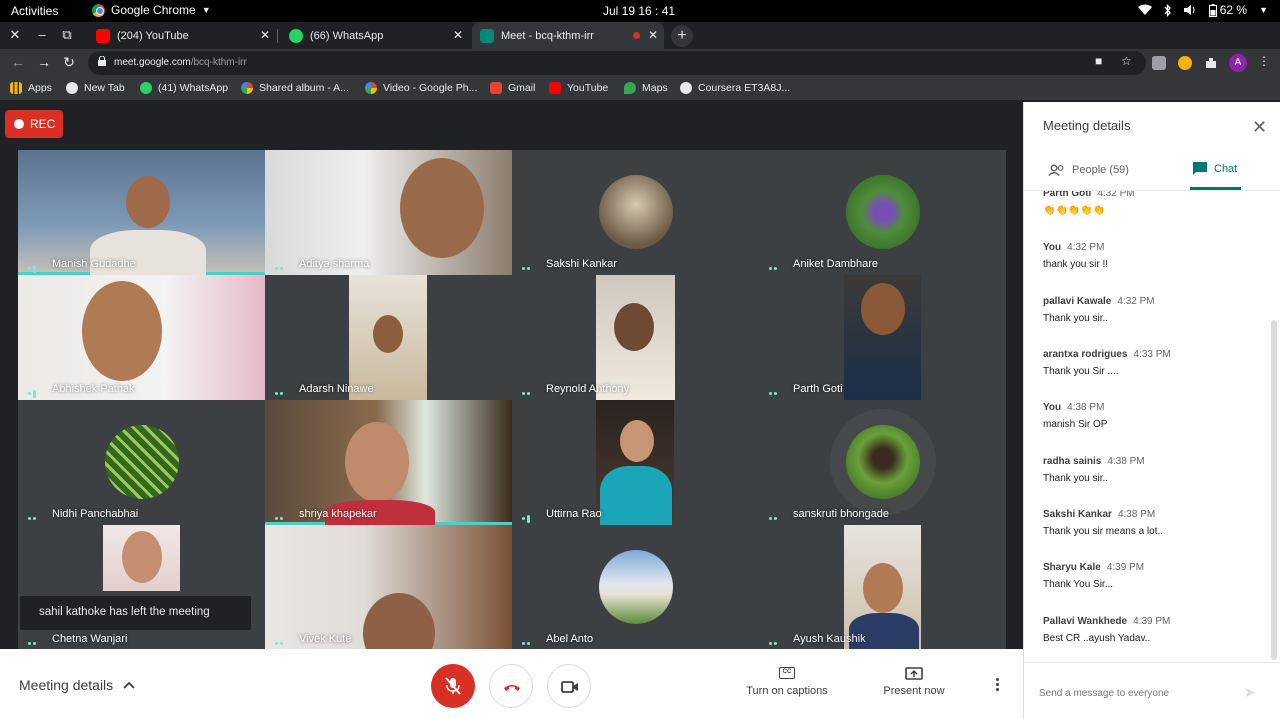  What do you see at coordinates (914, 682) in the screenshot?
I see `present-now-button: Present now` at bounding box center [914, 682].